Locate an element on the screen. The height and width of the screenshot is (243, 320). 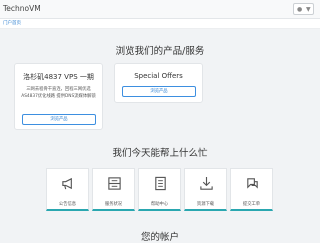
tile-label: 资源下载 is located at coordinates (205, 204).